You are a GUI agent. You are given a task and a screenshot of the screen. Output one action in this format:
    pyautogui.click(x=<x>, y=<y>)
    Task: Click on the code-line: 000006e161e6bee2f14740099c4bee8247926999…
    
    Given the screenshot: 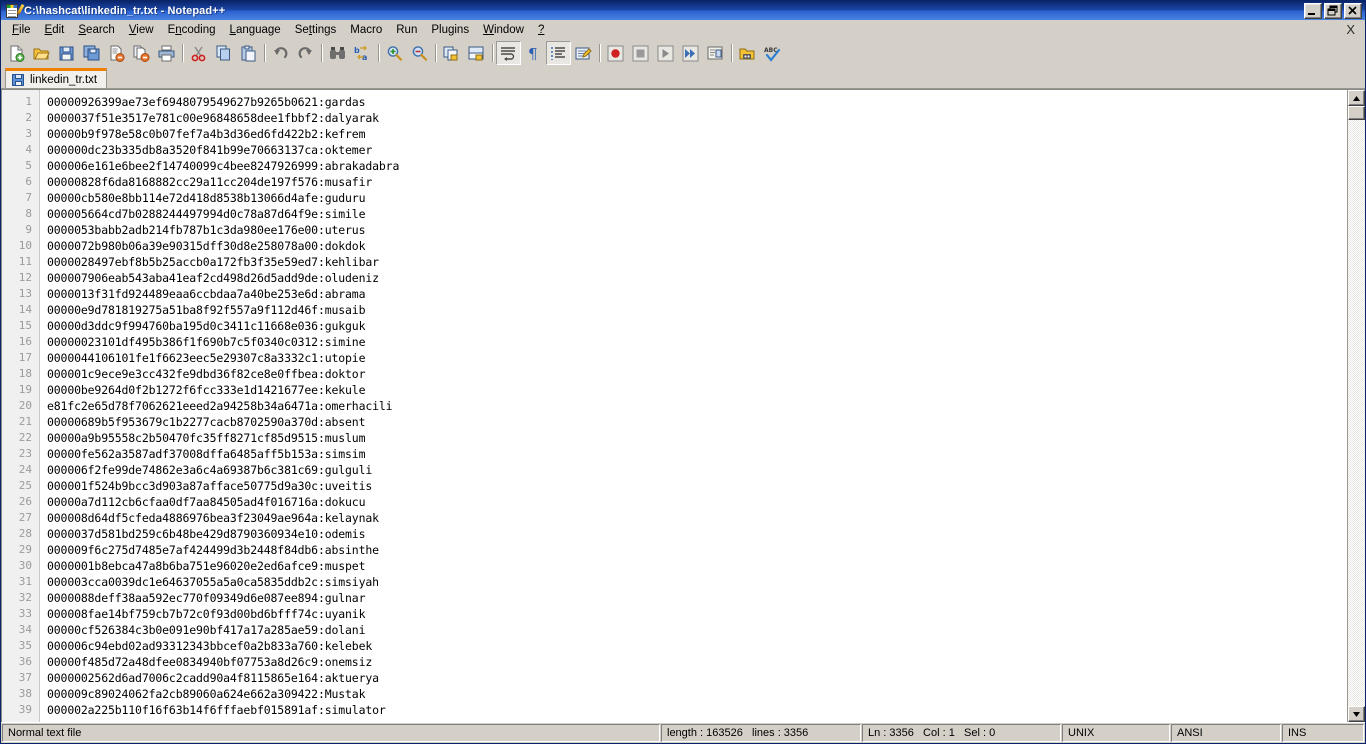 What is the action you would take?
    pyautogui.click(x=697, y=166)
    